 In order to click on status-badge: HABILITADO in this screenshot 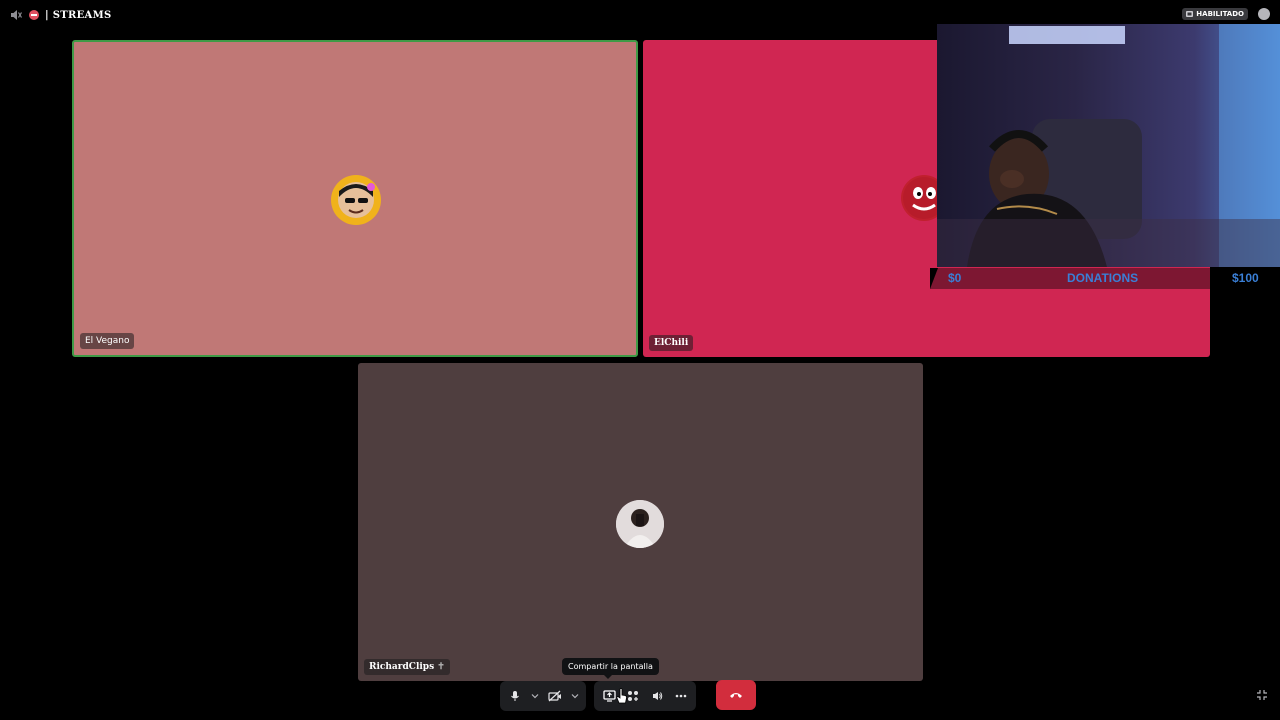, I will do `click(1215, 14)`.